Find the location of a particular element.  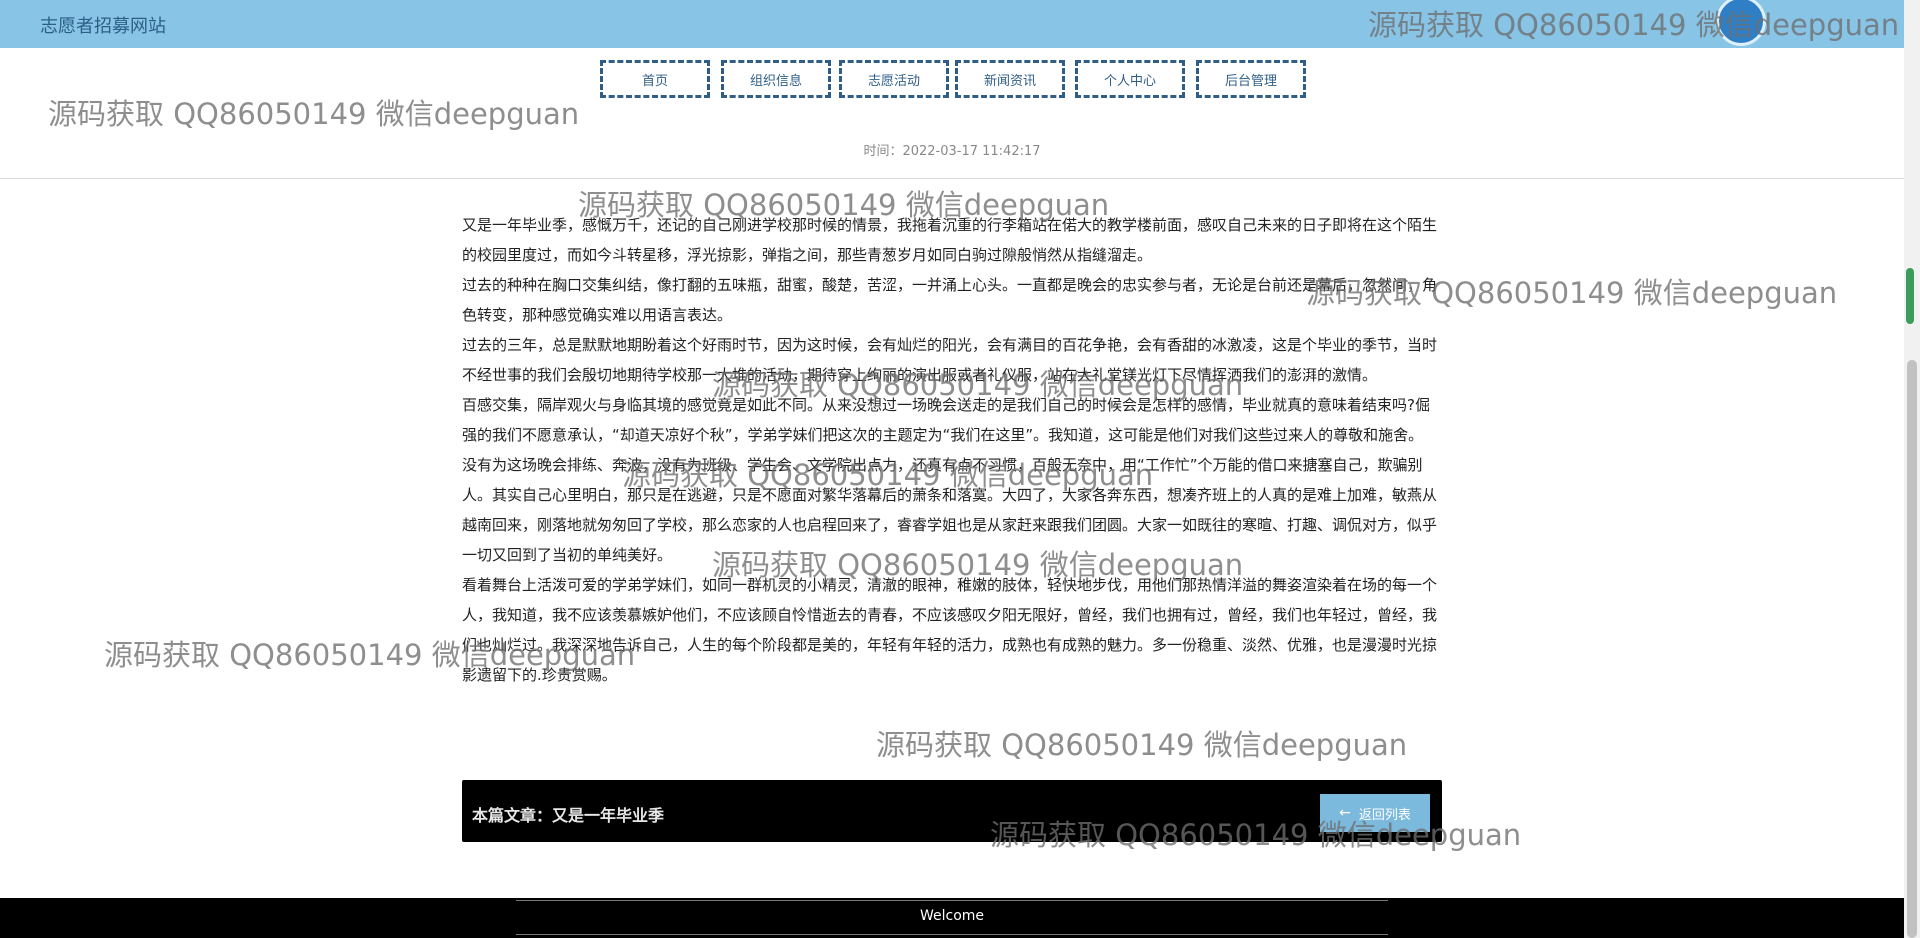

footer-welcome: Welcome is located at coordinates (952, 916).